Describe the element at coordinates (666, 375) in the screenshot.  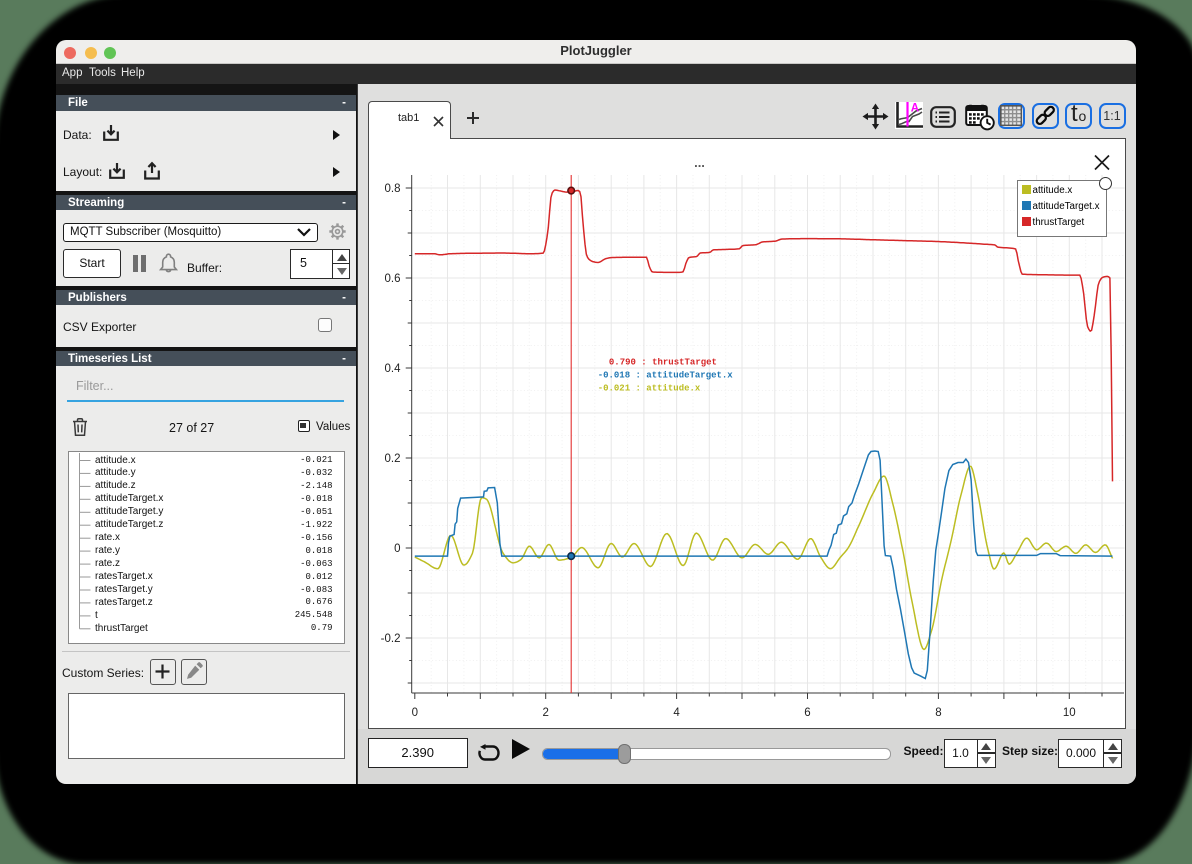
I see `svg-text: -0.018 : attitudeTarget.x` at that location.